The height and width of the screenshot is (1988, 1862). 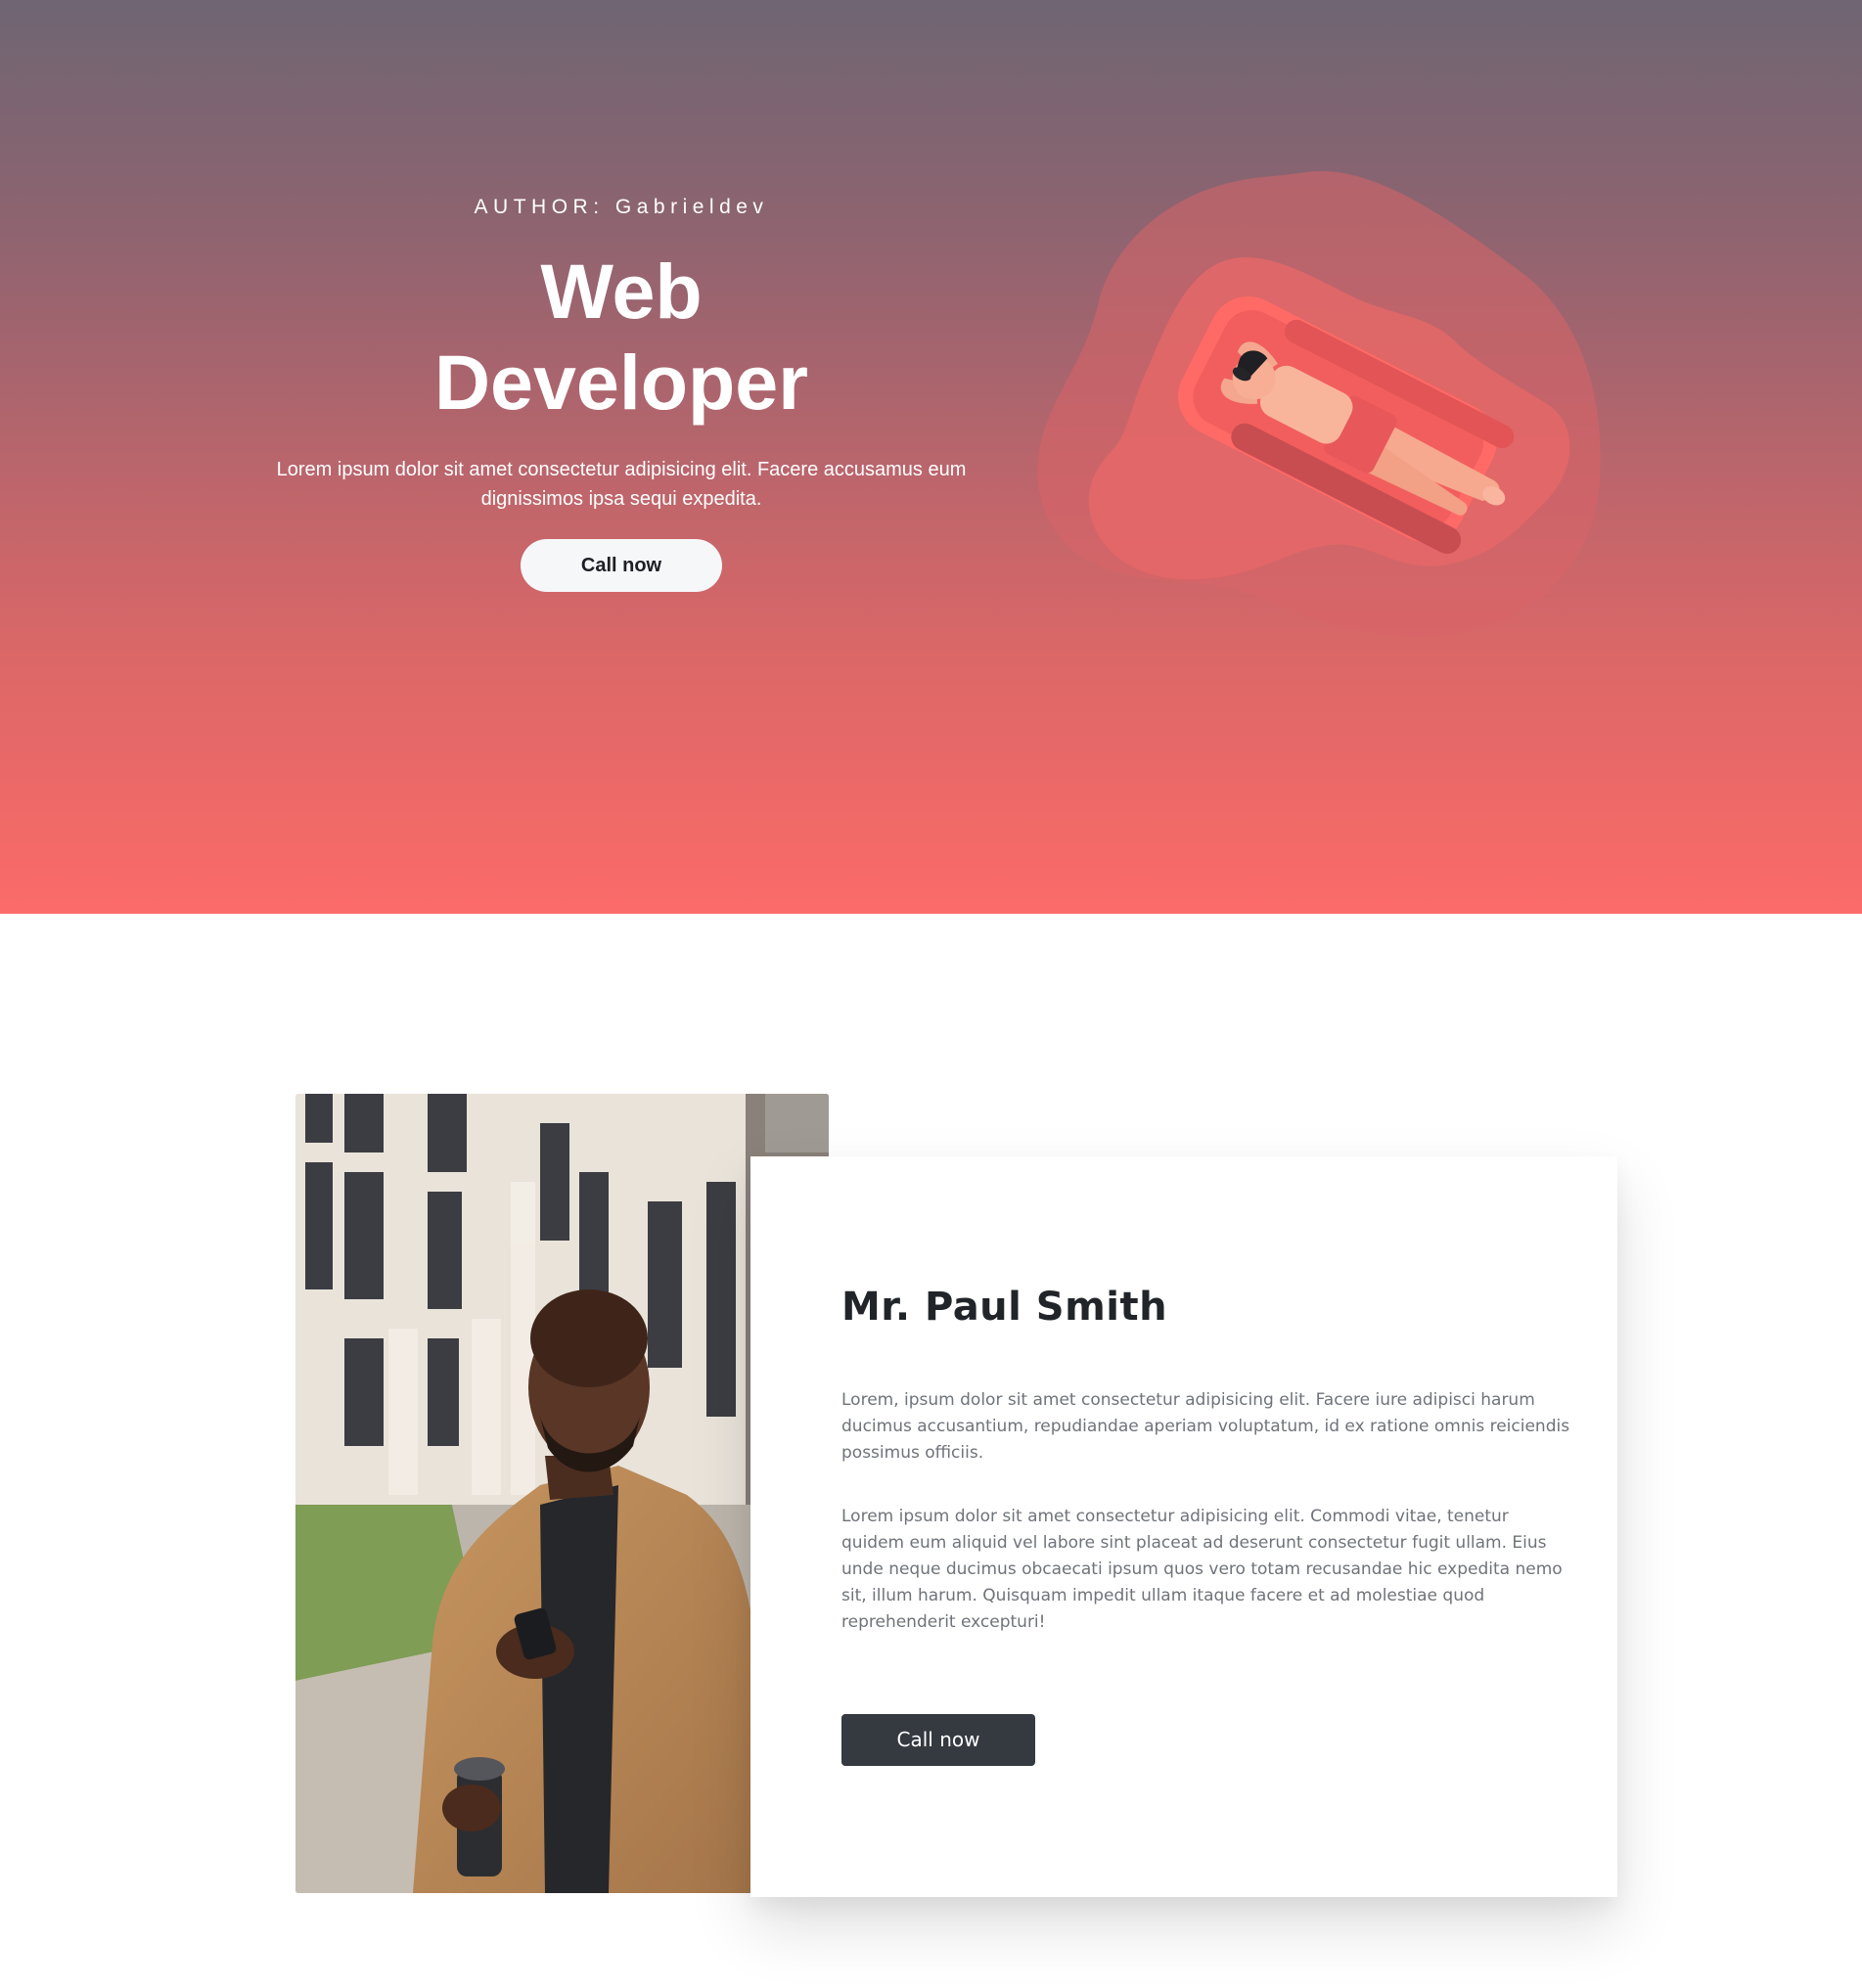 I want to click on hero-title: Web Developer, so click(x=621, y=337).